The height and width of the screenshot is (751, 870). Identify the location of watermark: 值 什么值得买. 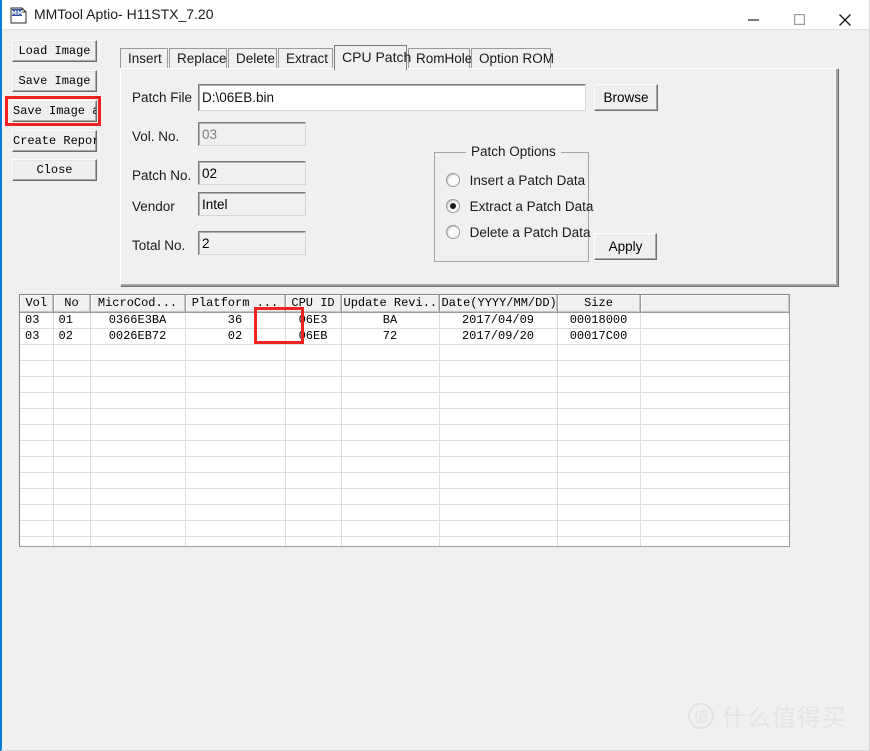
(767, 715).